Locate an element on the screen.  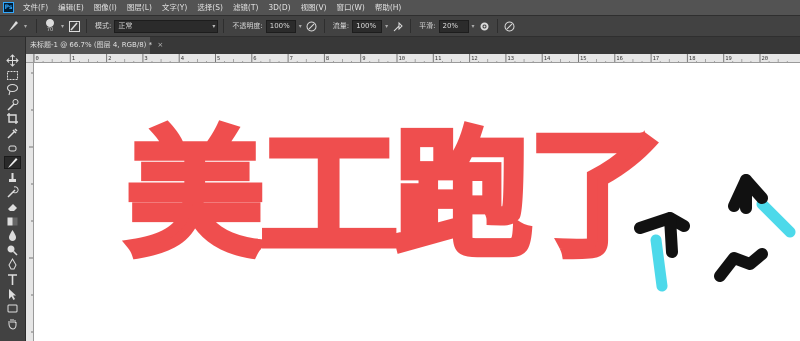
blur-tool-icon is located at coordinates (12, 235).